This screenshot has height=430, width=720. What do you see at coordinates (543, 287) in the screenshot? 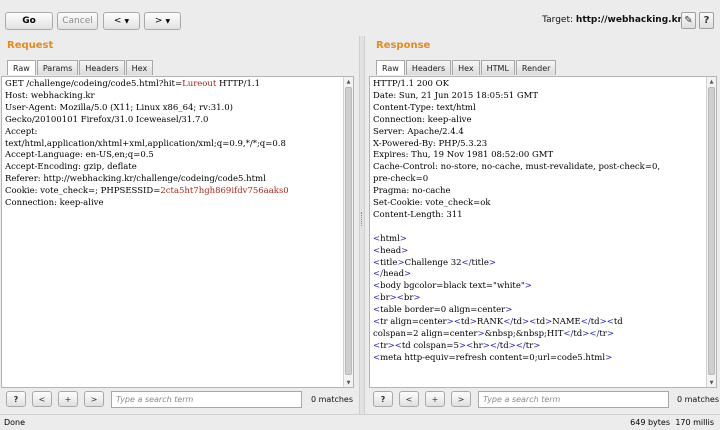
I see `text-line: <body bgcolor=black text="white">` at bounding box center [543, 287].